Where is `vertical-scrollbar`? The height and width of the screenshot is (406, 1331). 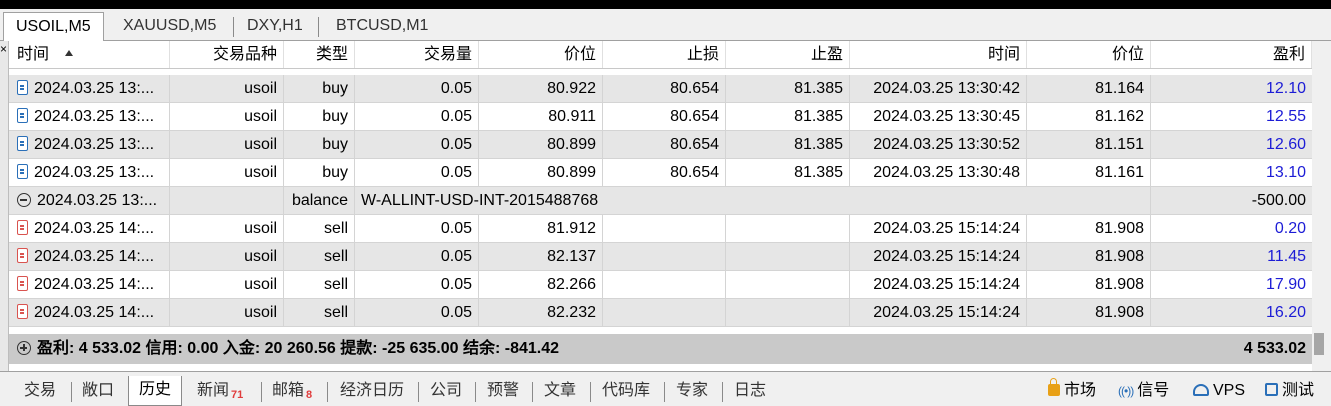 vertical-scrollbar is located at coordinates (1321, 206).